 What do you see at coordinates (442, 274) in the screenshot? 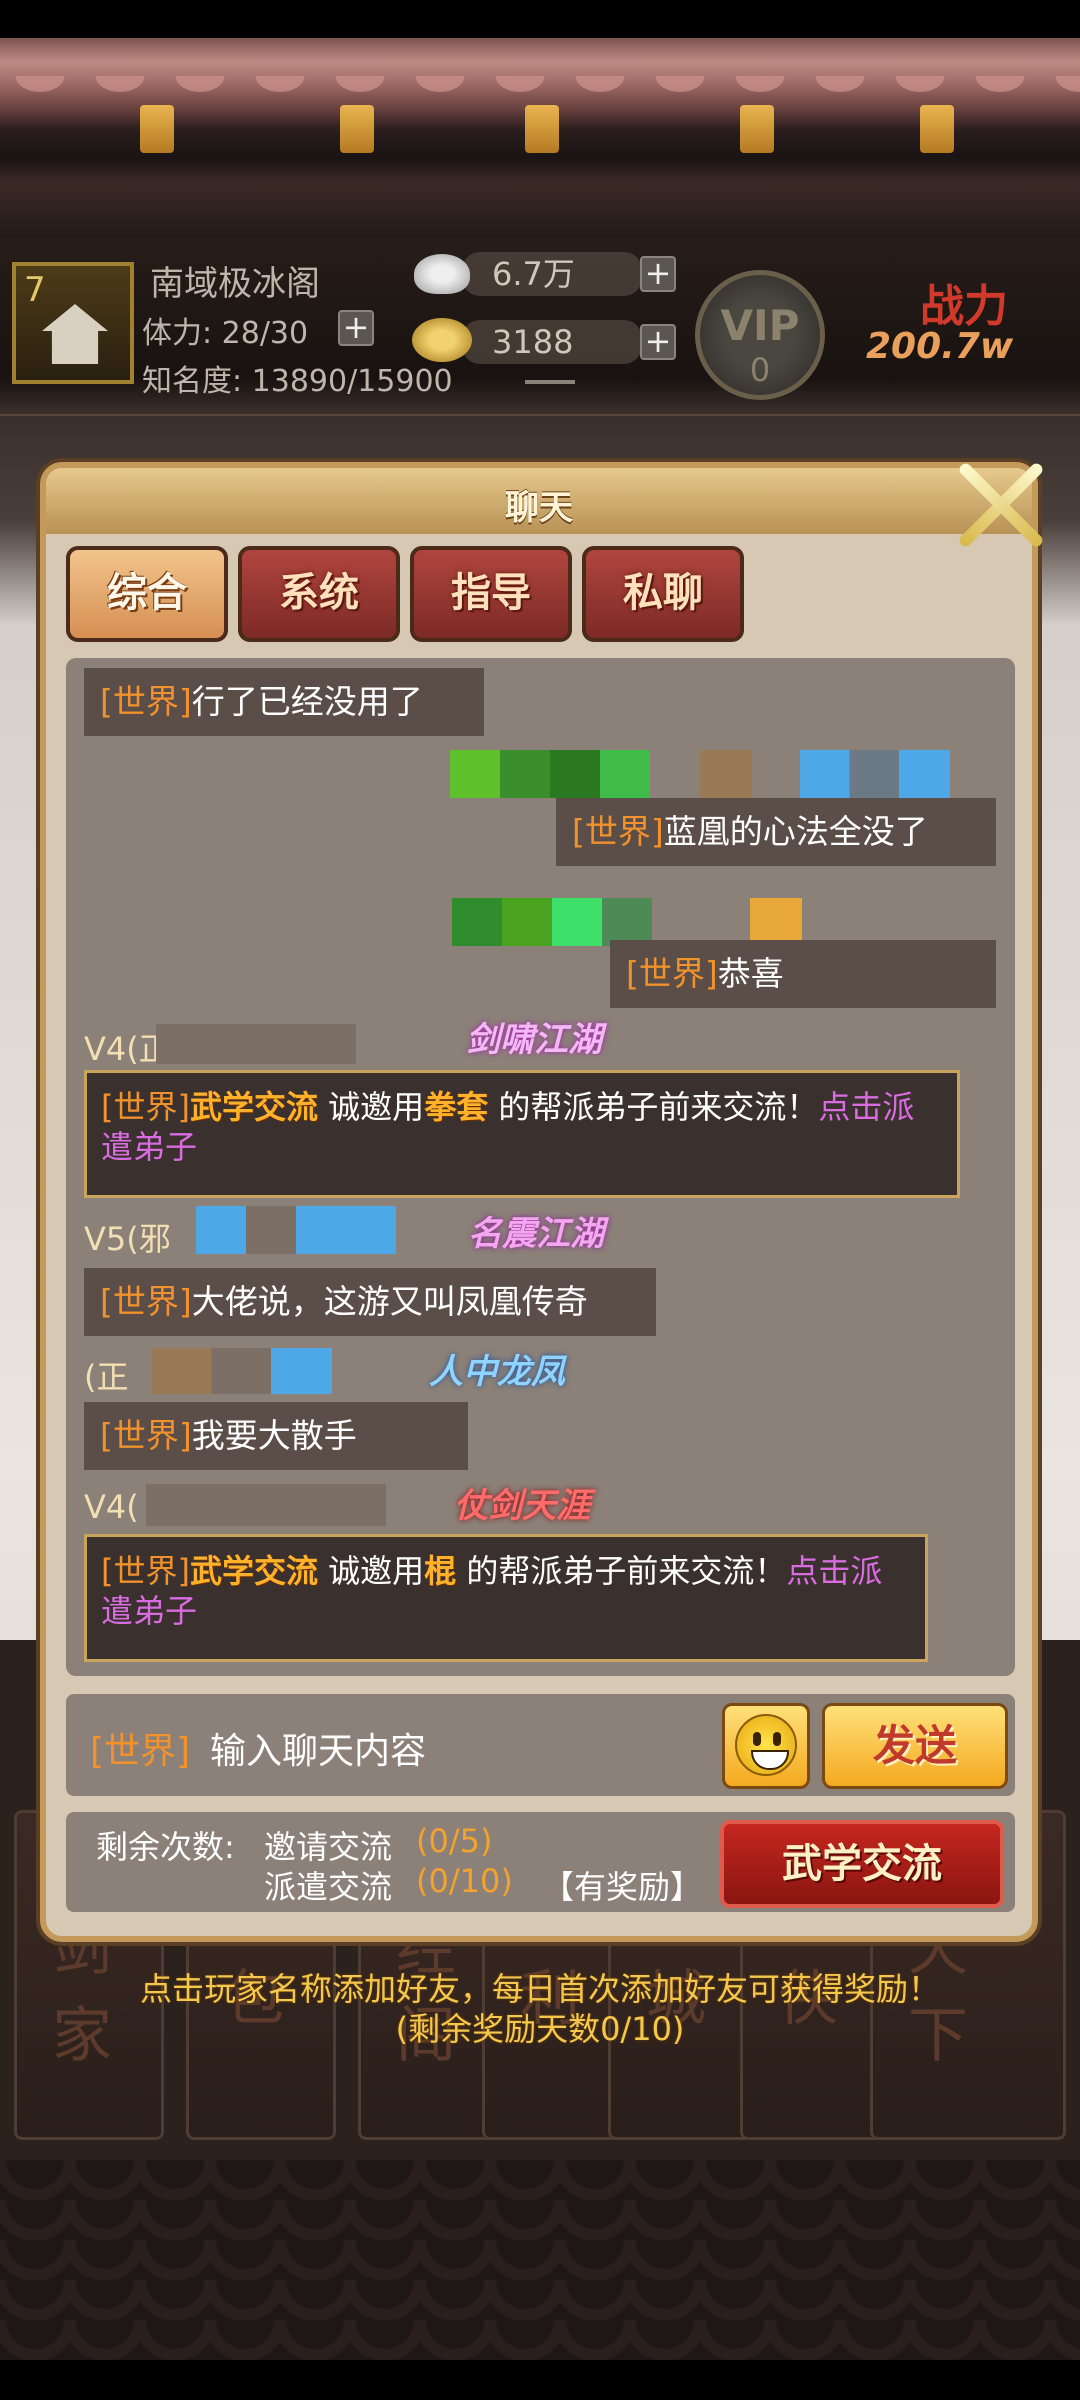
I see `silver-ingot-icon` at bounding box center [442, 274].